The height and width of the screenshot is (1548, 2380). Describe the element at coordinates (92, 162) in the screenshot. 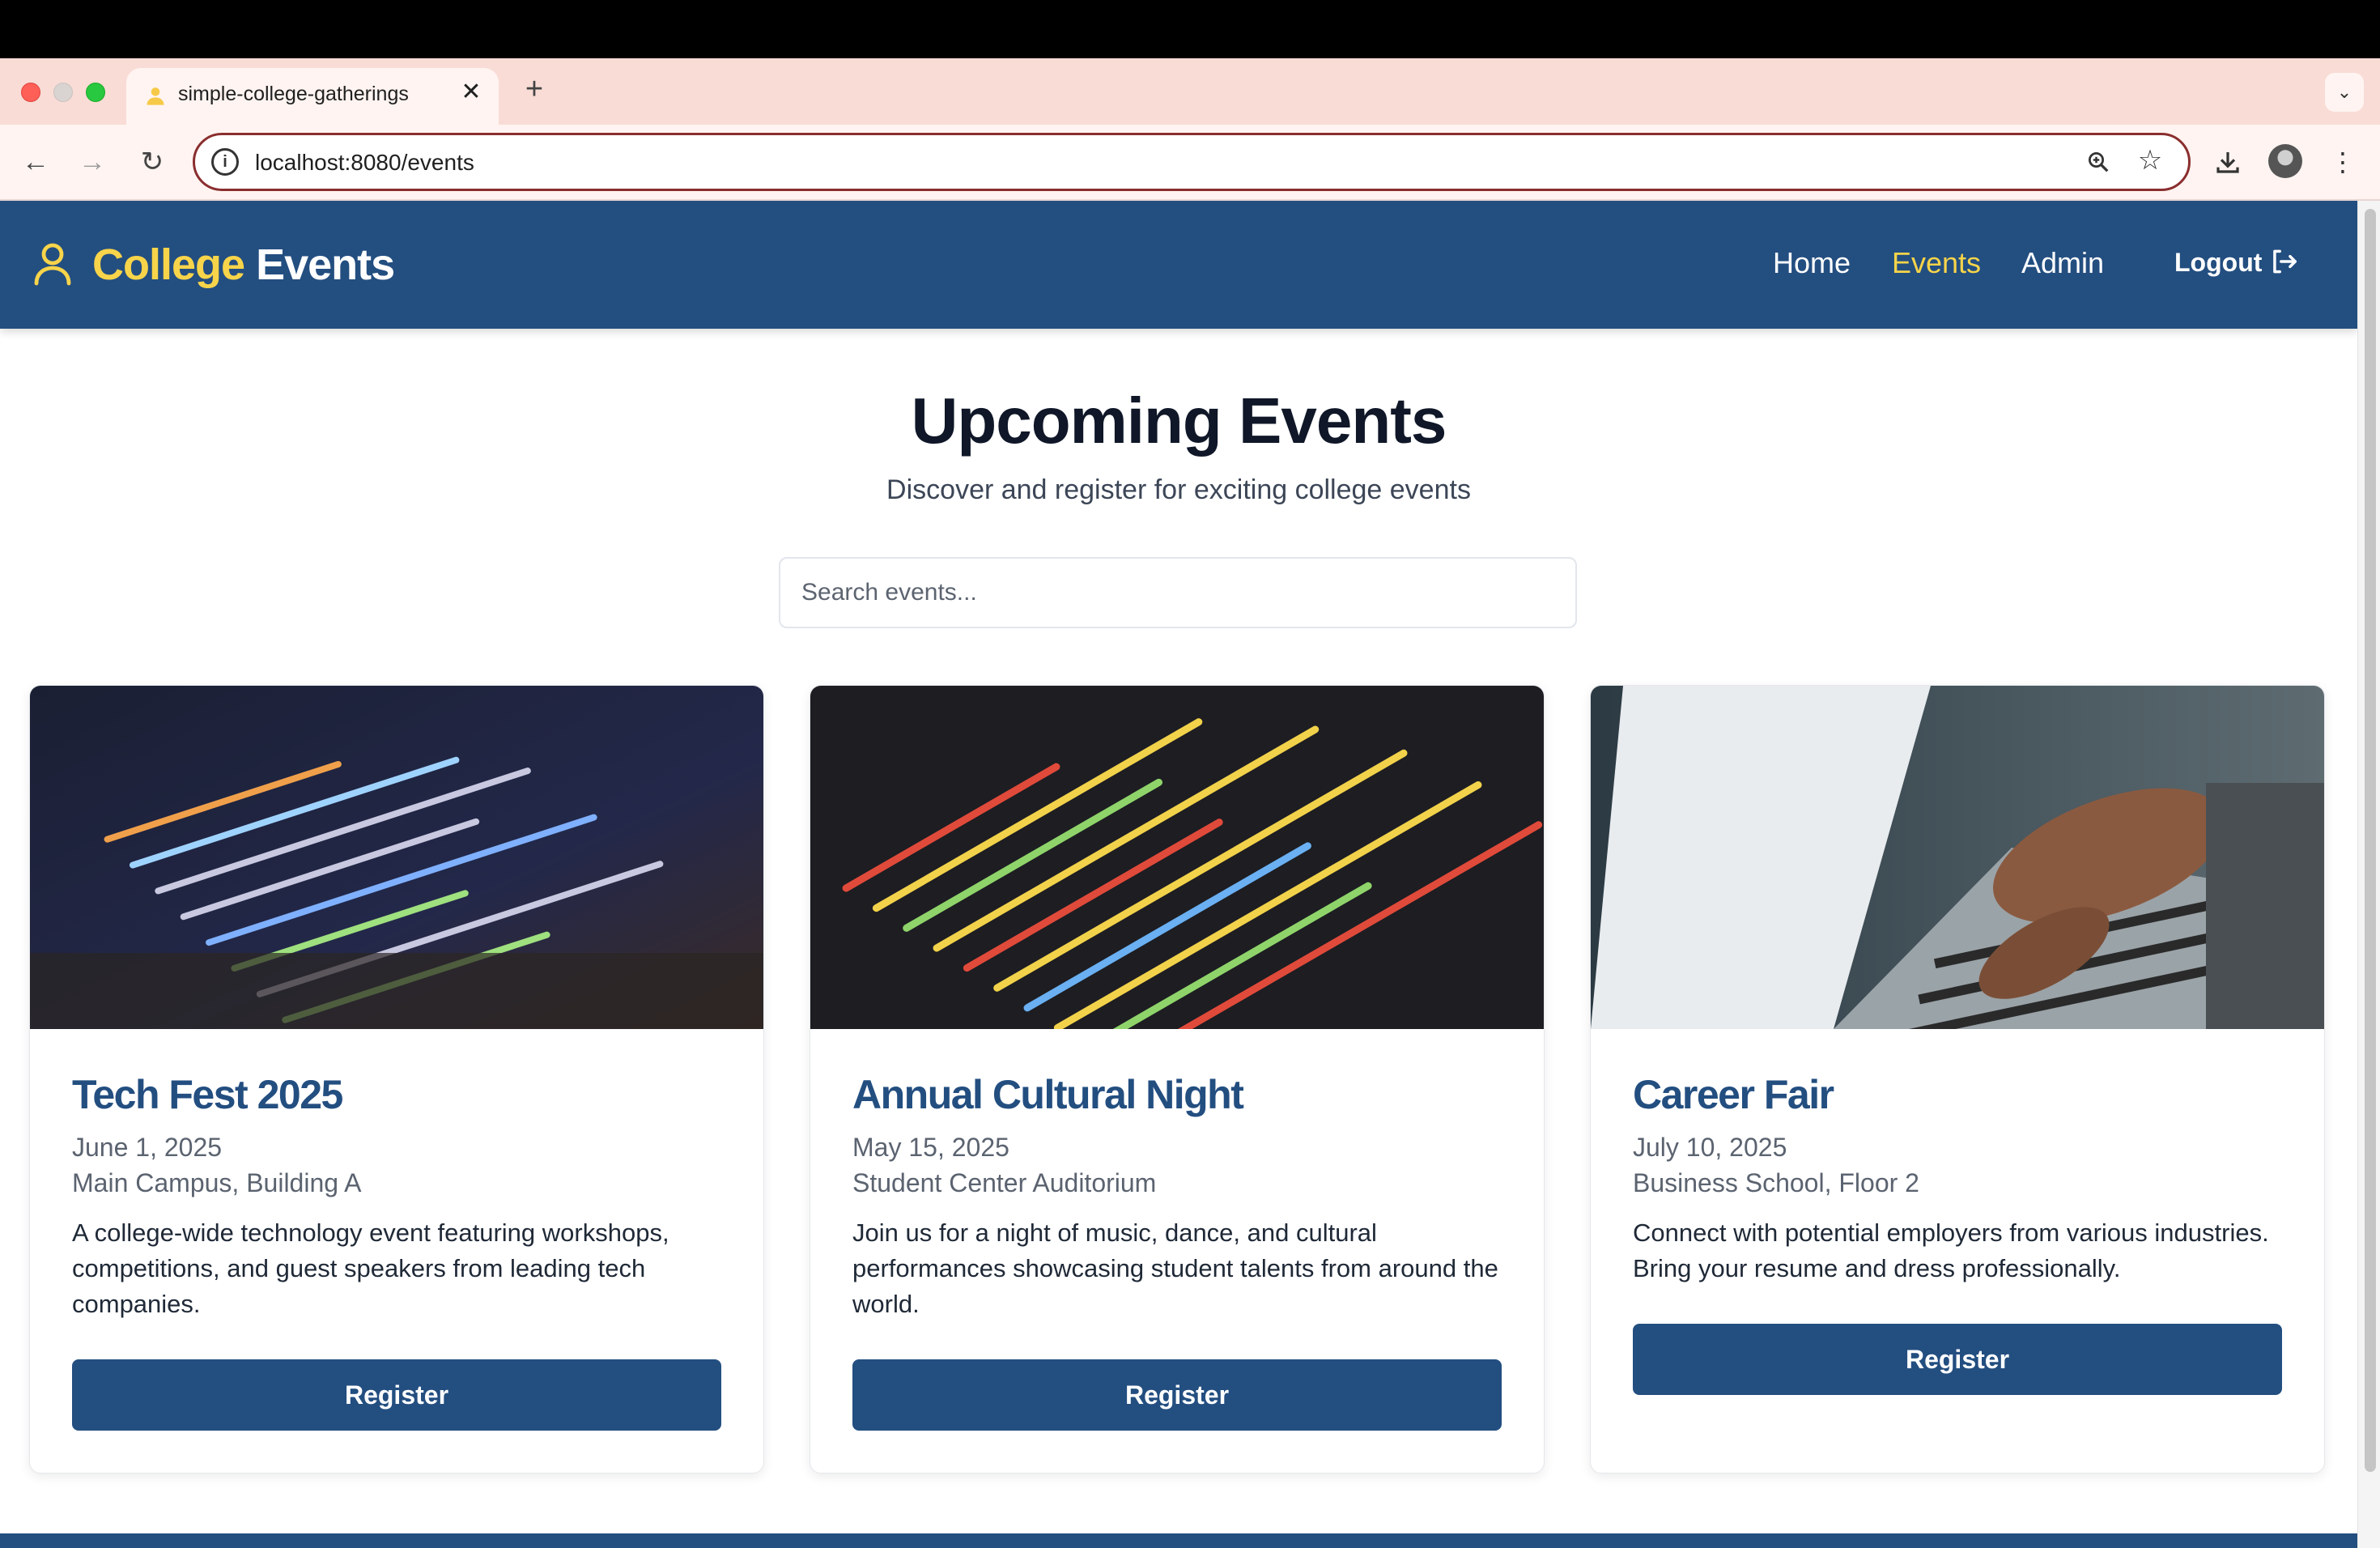

I see `forward-arrow-icon: →` at that location.